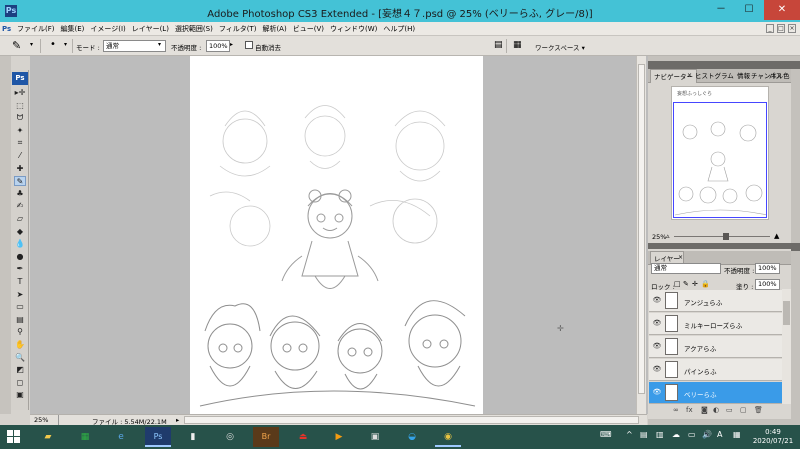  I want to click on windows-start-icon, so click(14, 437).